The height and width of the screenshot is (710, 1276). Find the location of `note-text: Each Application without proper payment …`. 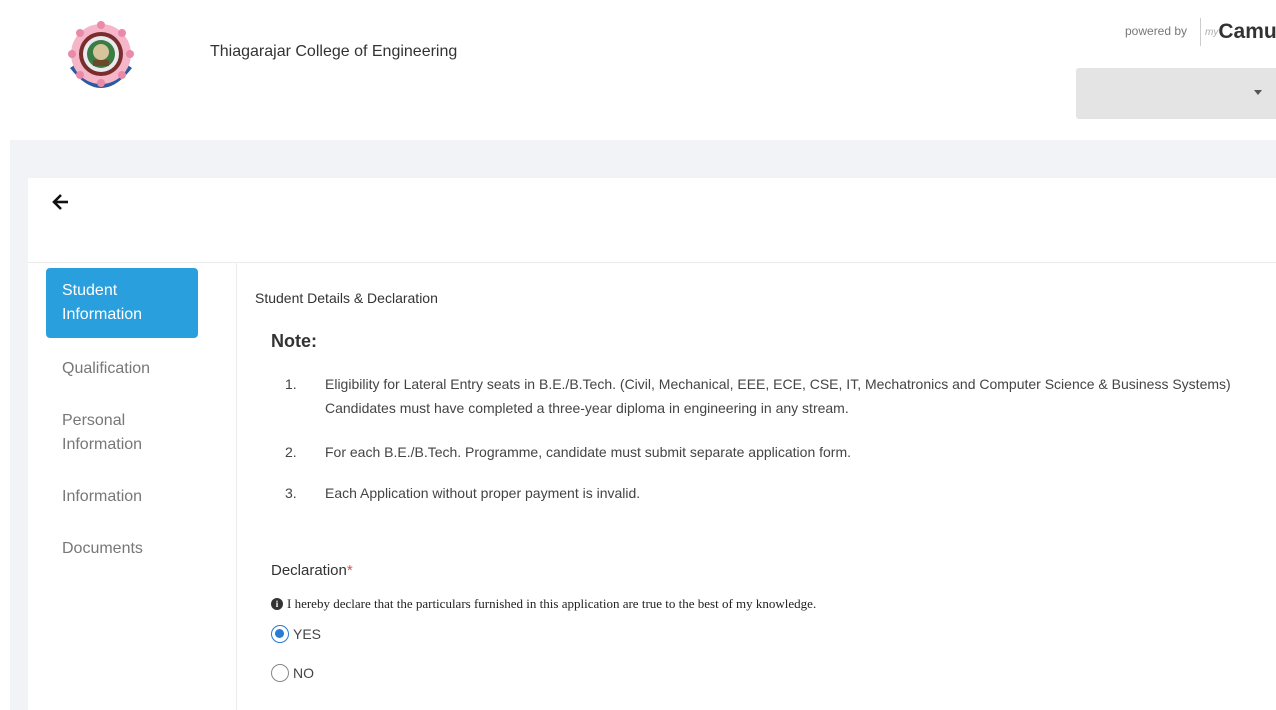

note-text: Each Application without proper payment … is located at coordinates (483, 493).